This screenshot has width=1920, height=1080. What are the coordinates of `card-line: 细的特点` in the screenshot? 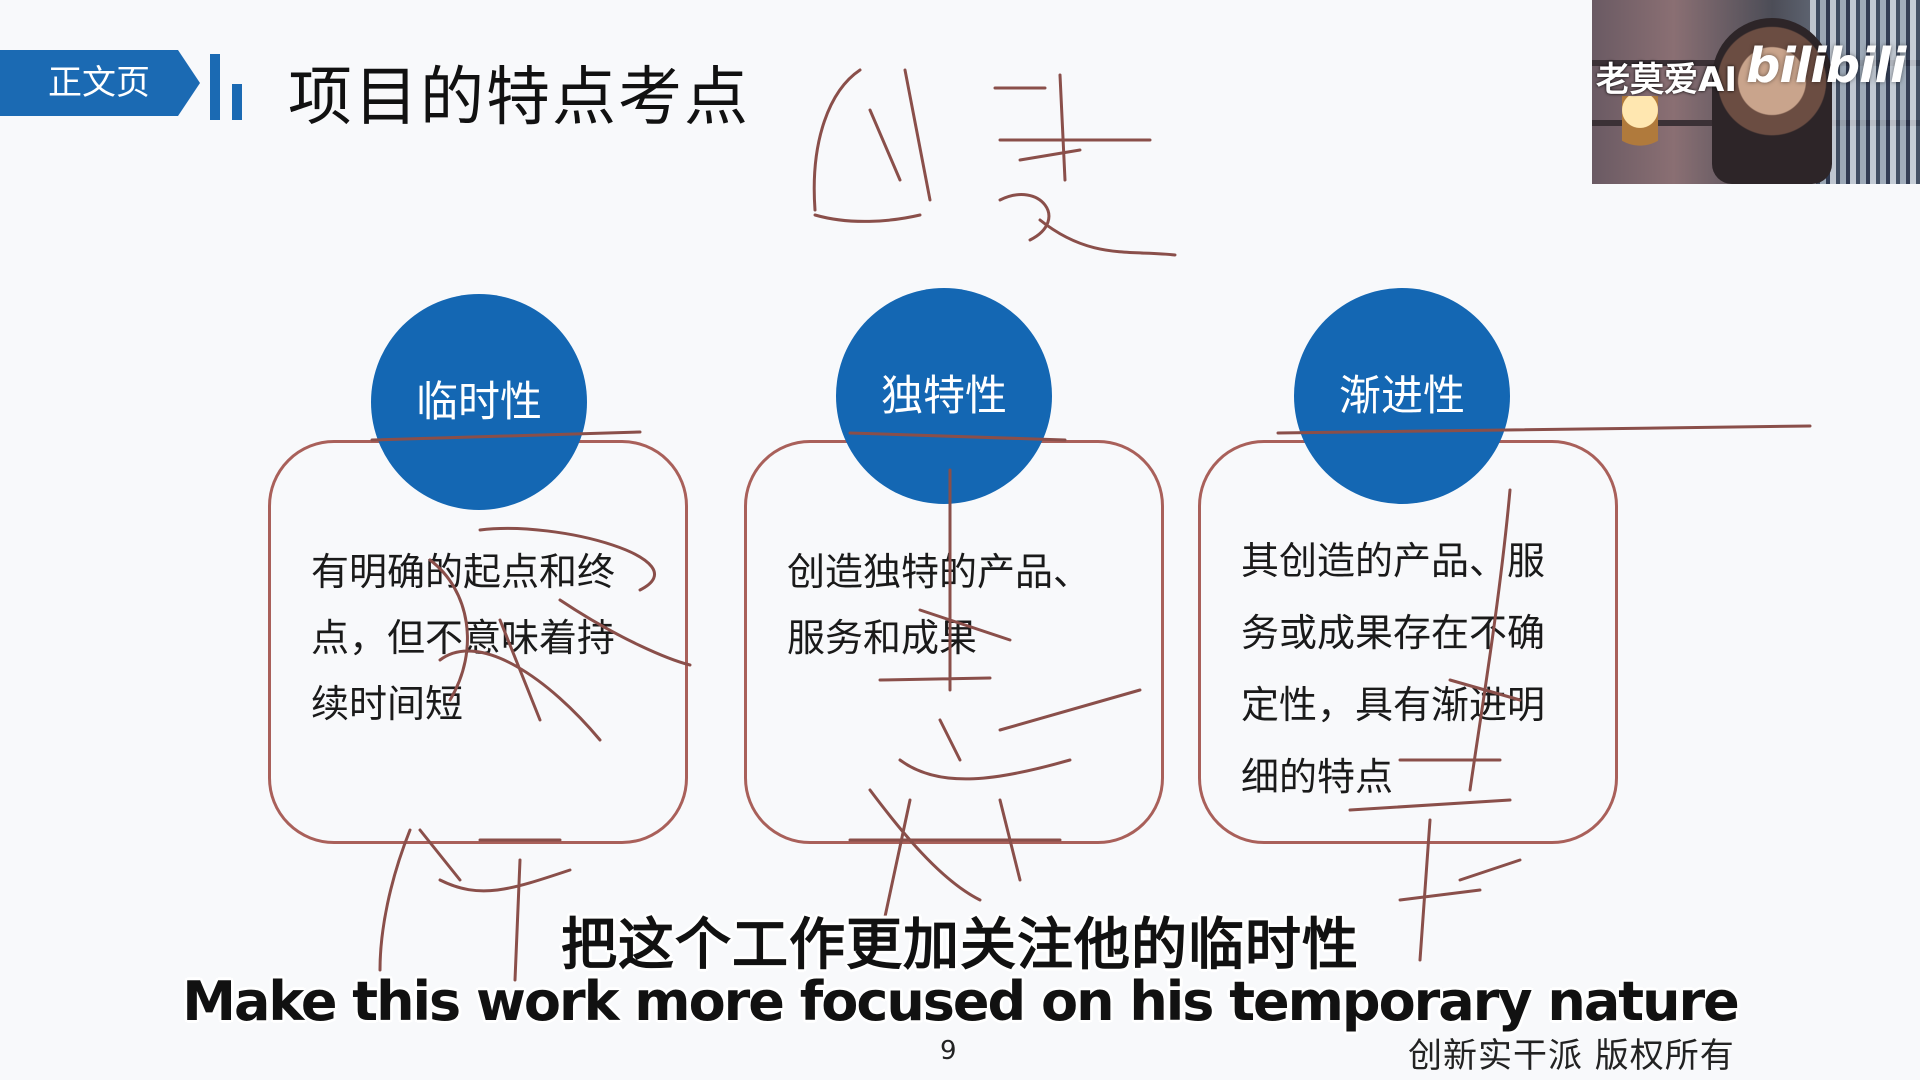 It's located at (1317, 777).